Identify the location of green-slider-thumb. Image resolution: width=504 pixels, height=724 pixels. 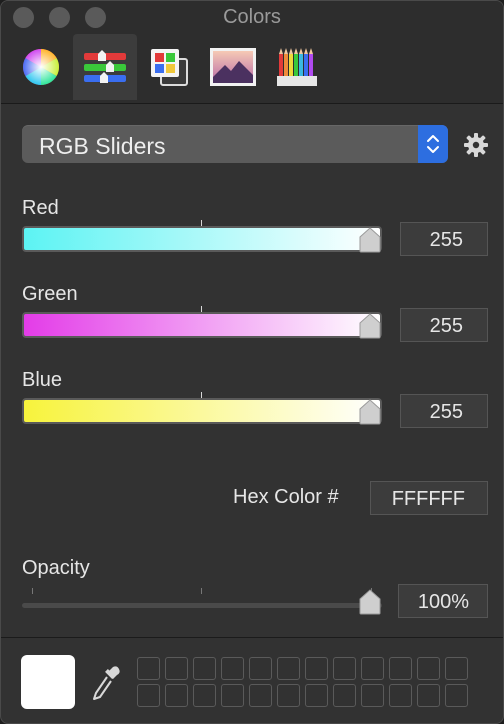
(370, 326).